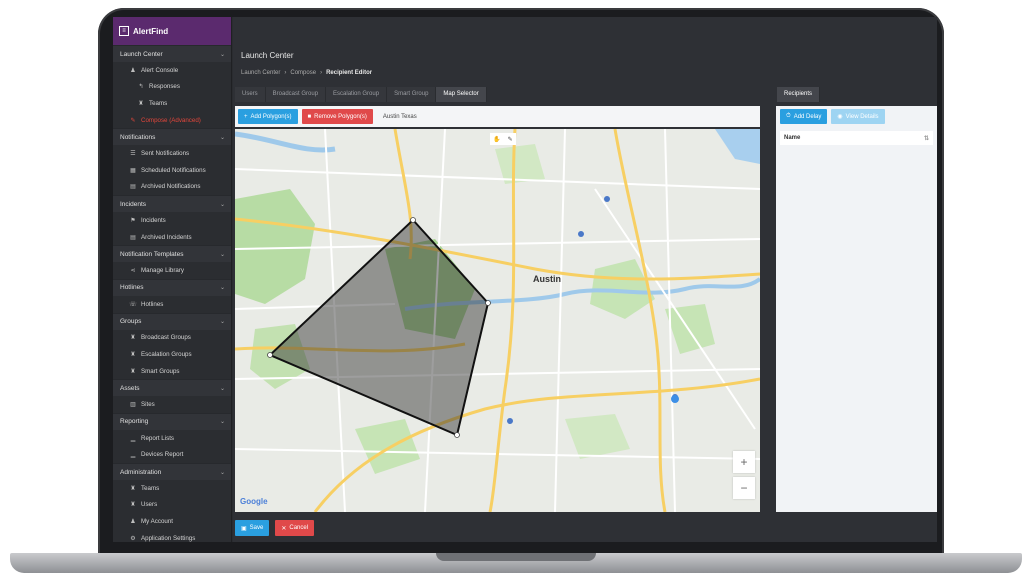 Image resolution: width=1032 pixels, height=581 pixels. I want to click on sidebar-section-header: Notifications ⌄, so click(172, 137).